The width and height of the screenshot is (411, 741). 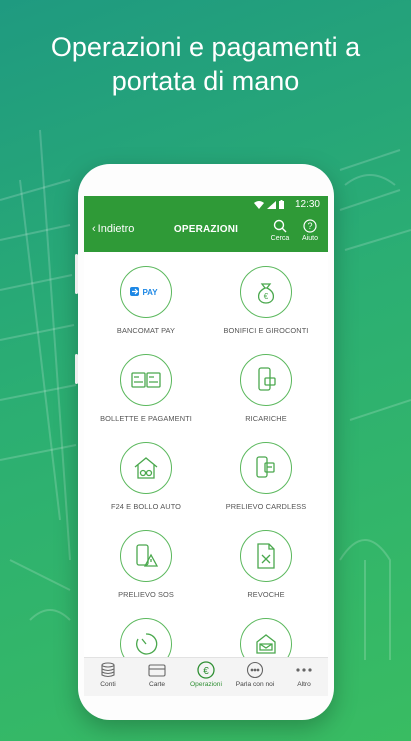 I want to click on euro-icon: €, so click(x=206, y=670).